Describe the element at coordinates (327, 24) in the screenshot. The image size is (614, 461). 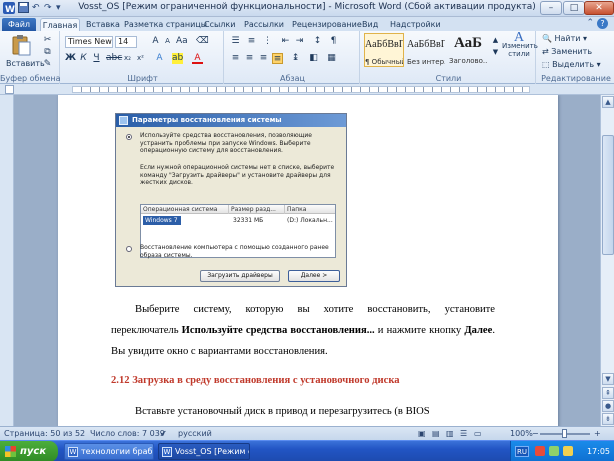
I see `tab-review: Рецензирование` at that location.